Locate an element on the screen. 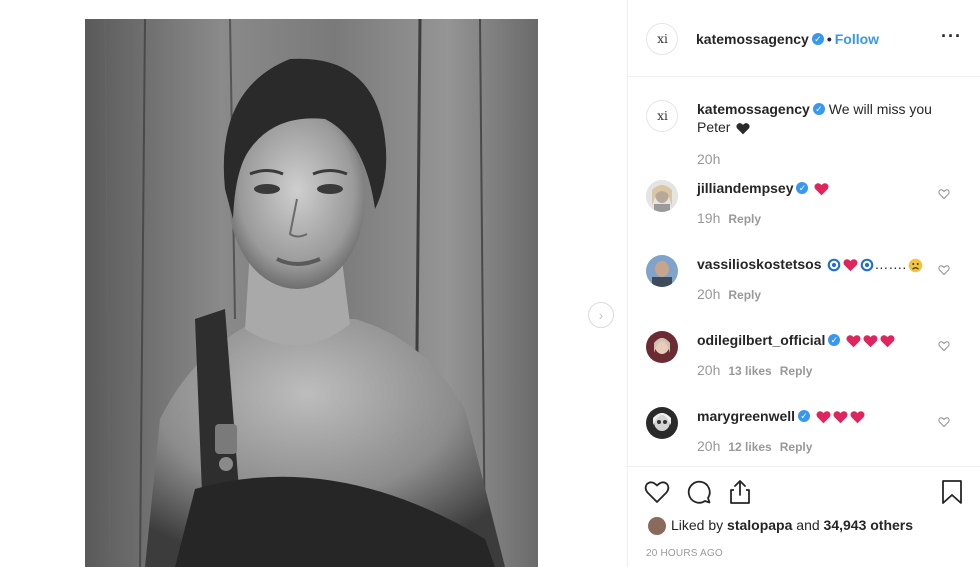 The width and height of the screenshot is (980, 567). header-username-line: katemossagency ✓ • Follow is located at coordinates (787, 39).